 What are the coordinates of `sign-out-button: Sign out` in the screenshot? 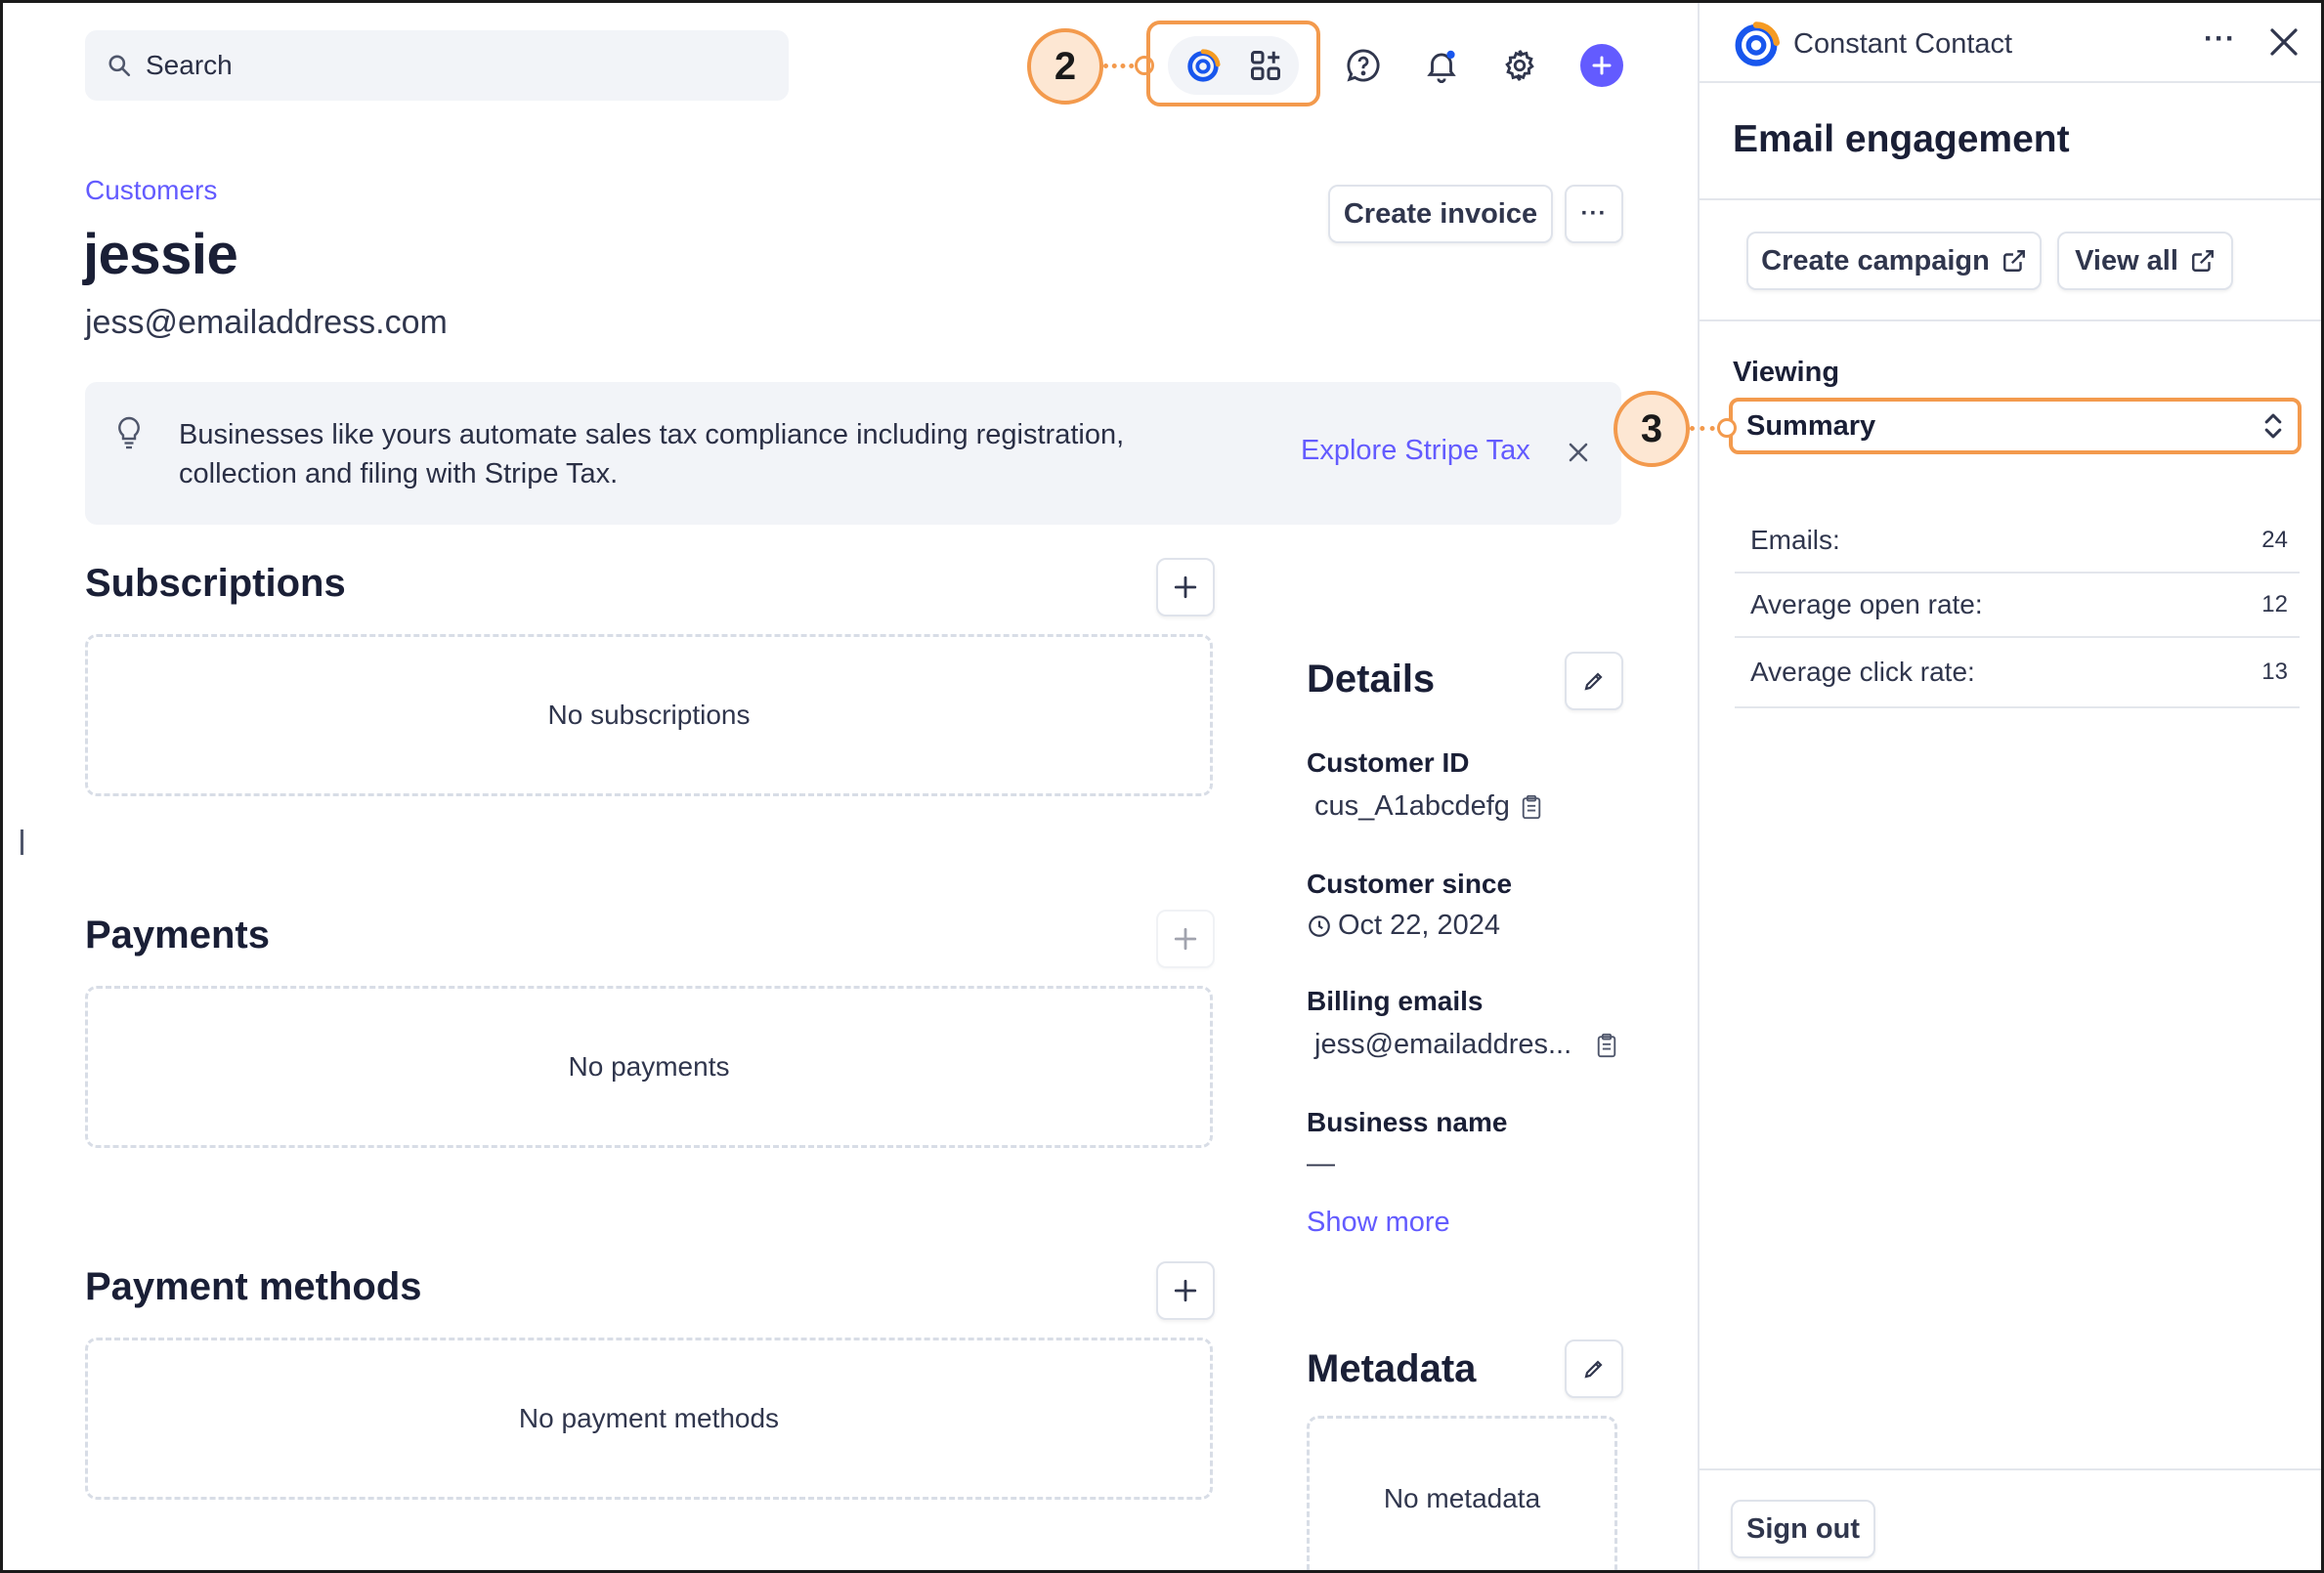 It's located at (1803, 1529).